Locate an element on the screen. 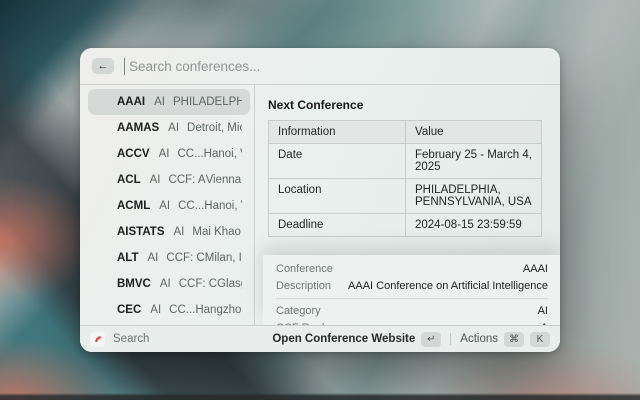 The height and width of the screenshot is (400, 640). metadata-label: Category is located at coordinates (298, 310).